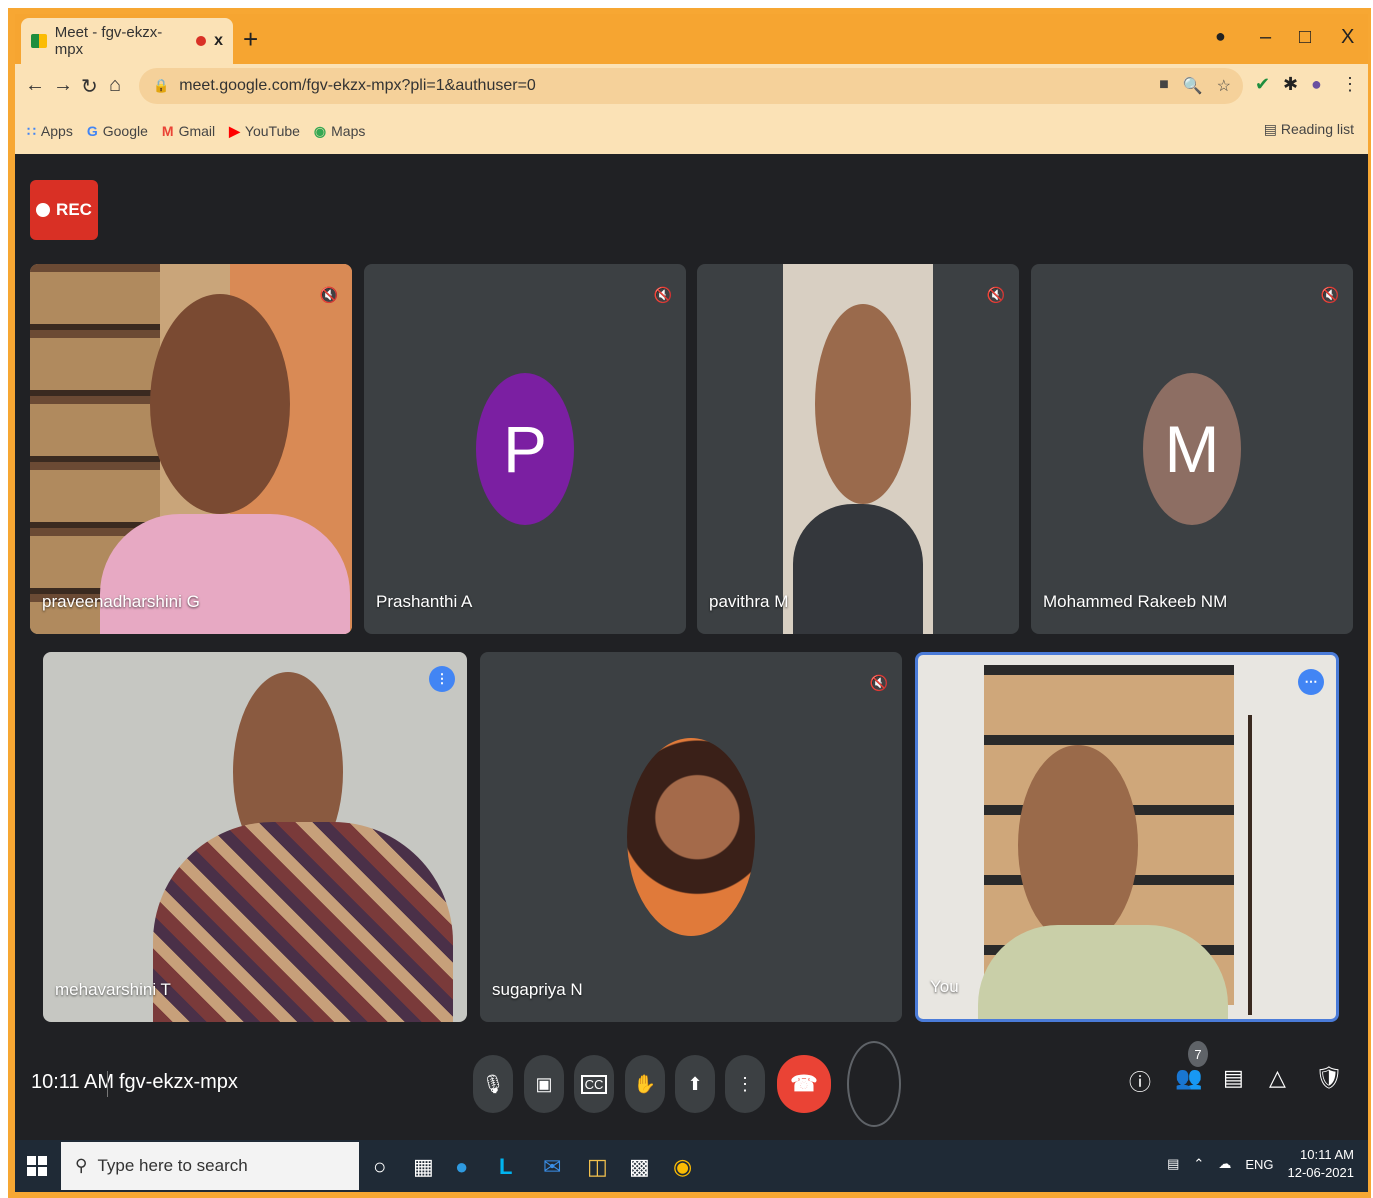 The image size is (1373, 1198). I want to click on bookmark-star-icon: ☆, so click(1224, 86).